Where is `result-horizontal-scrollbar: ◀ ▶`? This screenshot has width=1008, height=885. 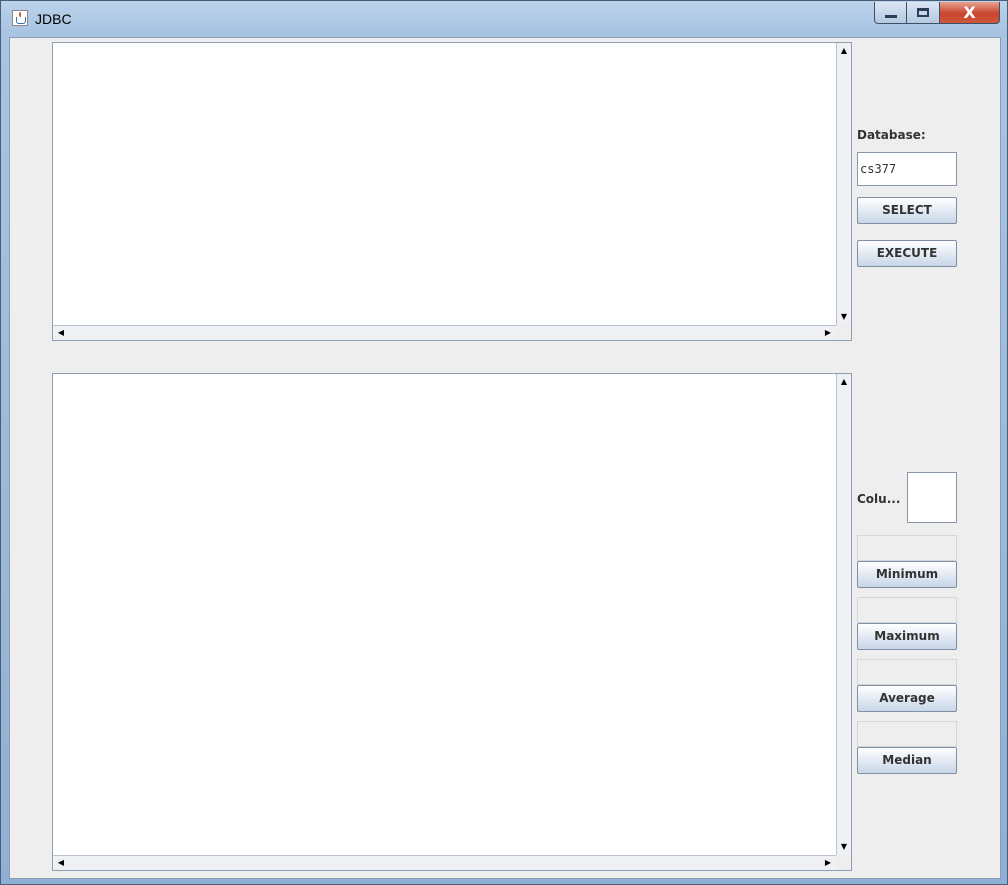 result-horizontal-scrollbar: ◀ ▶ is located at coordinates (444, 862).